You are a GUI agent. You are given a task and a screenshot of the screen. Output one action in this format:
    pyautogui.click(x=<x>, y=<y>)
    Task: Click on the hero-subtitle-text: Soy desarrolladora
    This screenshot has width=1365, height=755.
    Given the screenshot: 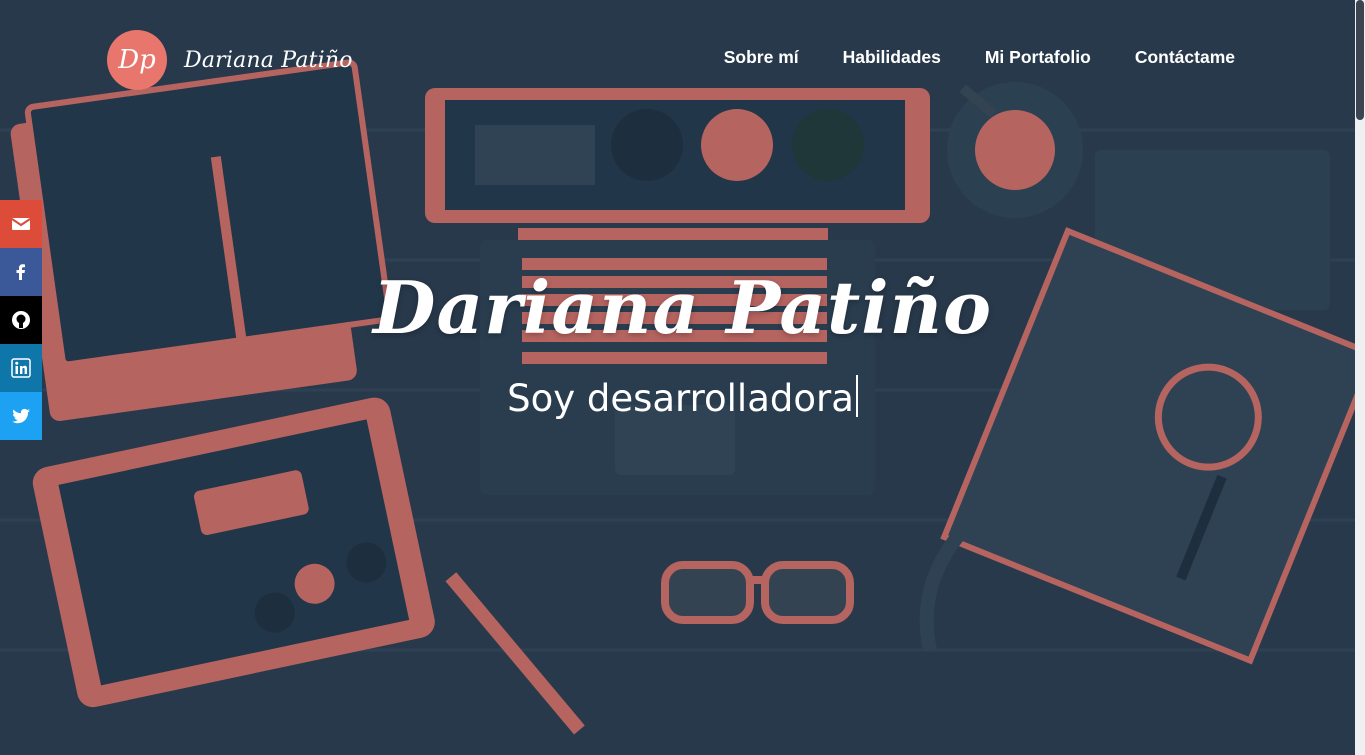 What is the action you would take?
    pyautogui.click(x=680, y=398)
    